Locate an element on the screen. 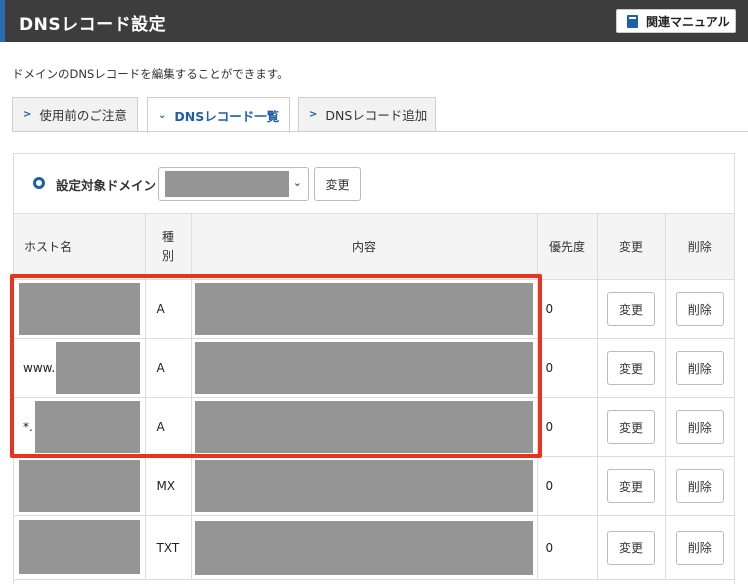 The image size is (748, 584). related-manual-button: 関連マニュアル is located at coordinates (676, 21).